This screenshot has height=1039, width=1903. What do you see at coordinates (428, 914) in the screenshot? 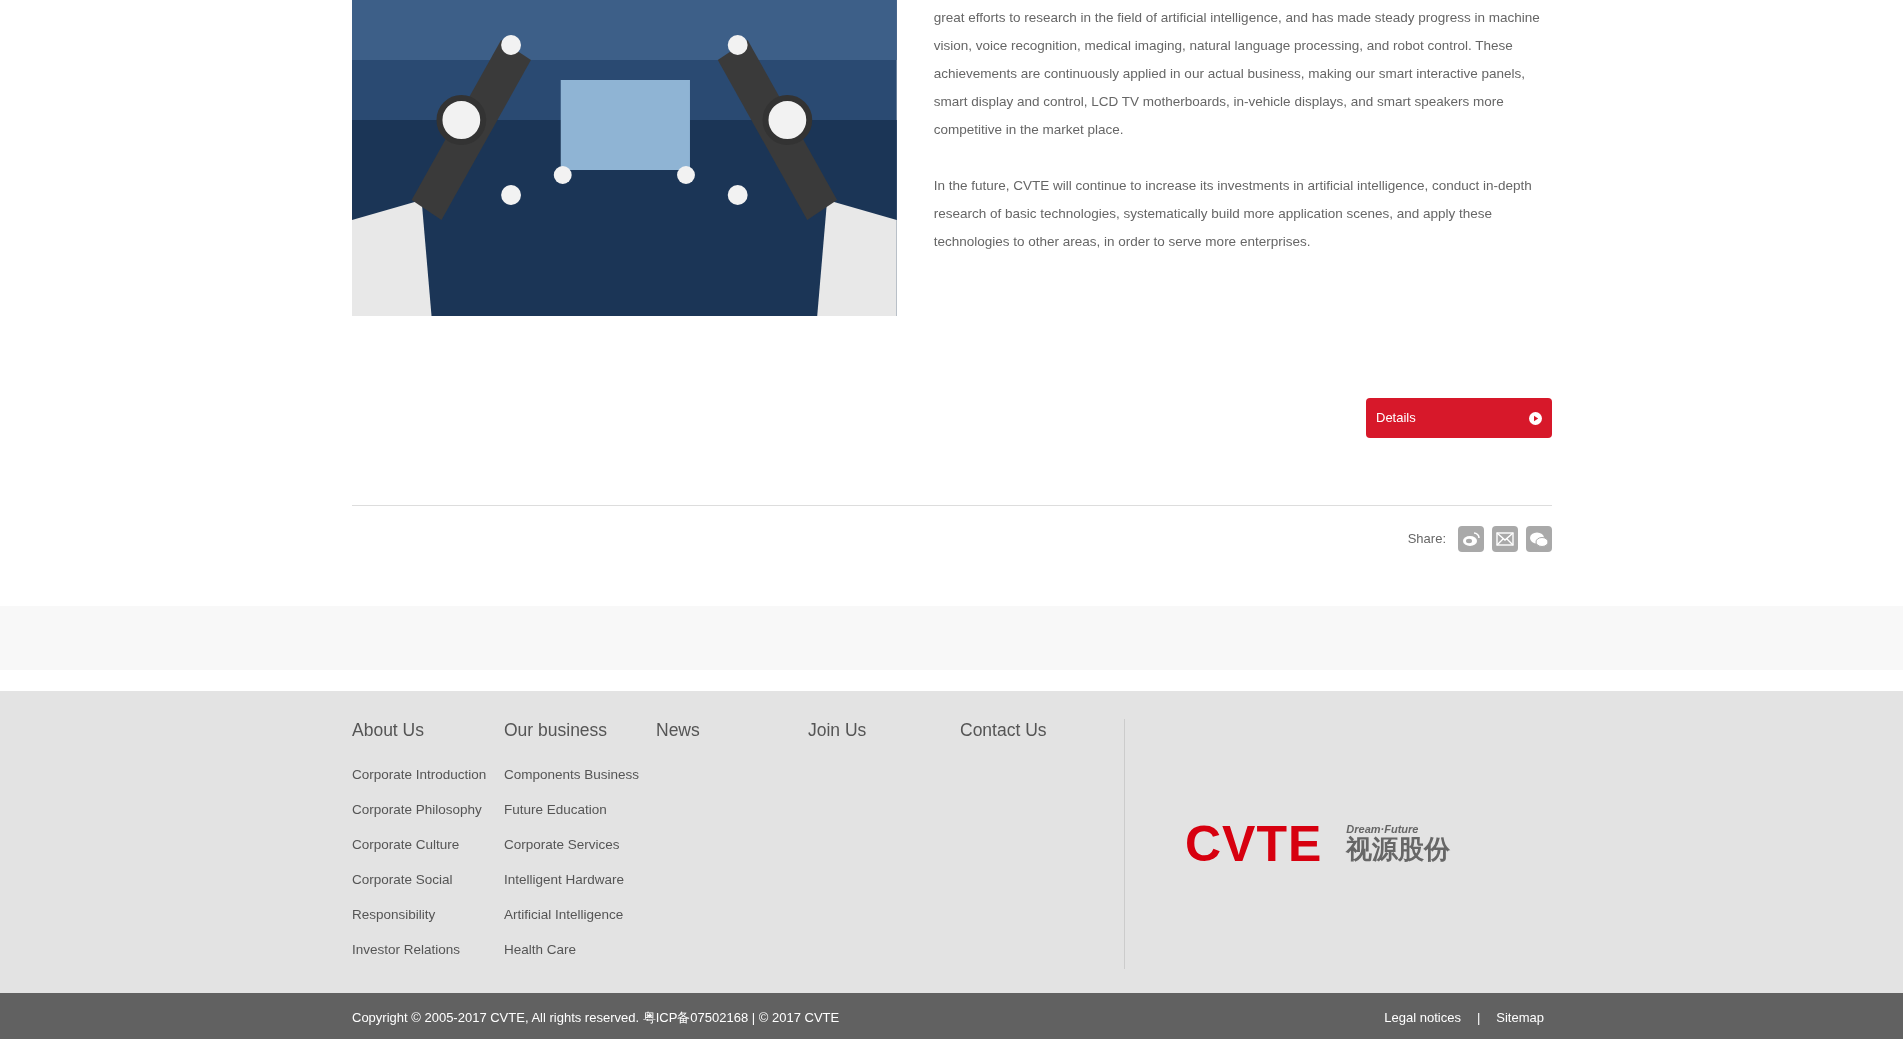
I see `footer-link: Responsibility` at bounding box center [428, 914].